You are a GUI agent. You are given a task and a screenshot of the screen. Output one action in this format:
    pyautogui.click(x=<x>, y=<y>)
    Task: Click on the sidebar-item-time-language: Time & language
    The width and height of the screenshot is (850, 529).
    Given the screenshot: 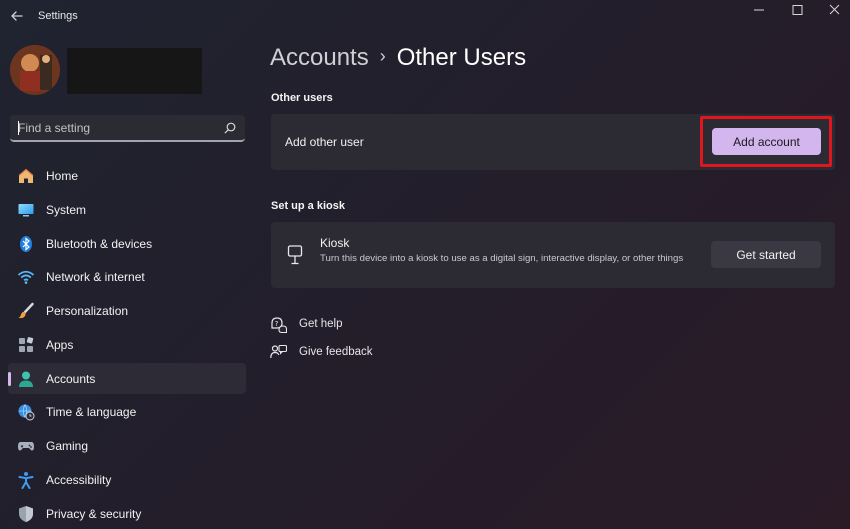 What is the action you would take?
    pyautogui.click(x=127, y=411)
    